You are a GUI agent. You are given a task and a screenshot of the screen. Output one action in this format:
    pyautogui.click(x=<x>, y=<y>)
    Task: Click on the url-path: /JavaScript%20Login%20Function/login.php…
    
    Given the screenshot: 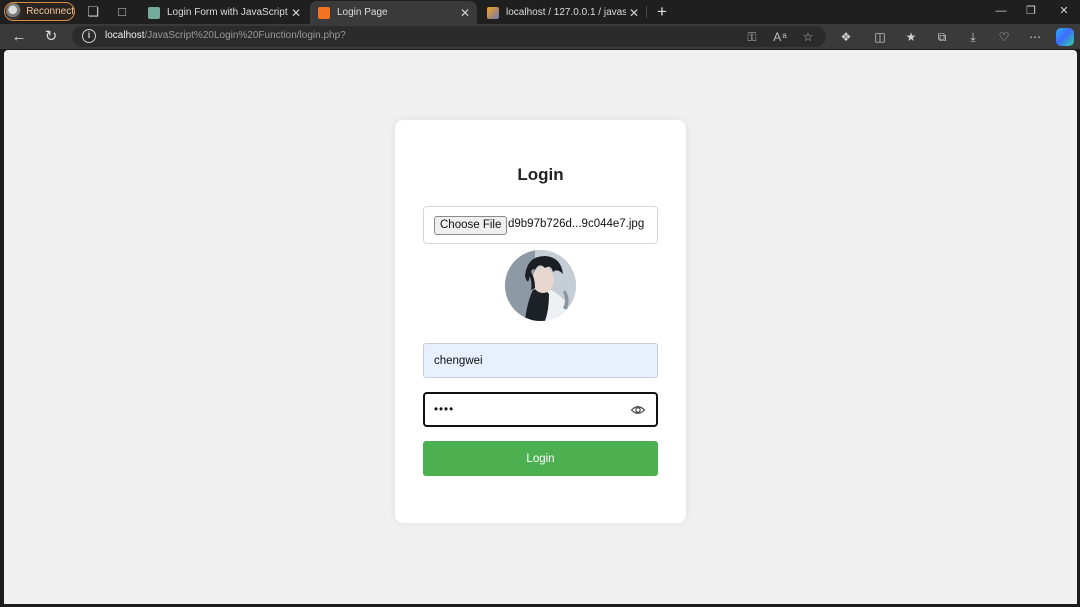 What is the action you would take?
    pyautogui.click(x=245, y=35)
    